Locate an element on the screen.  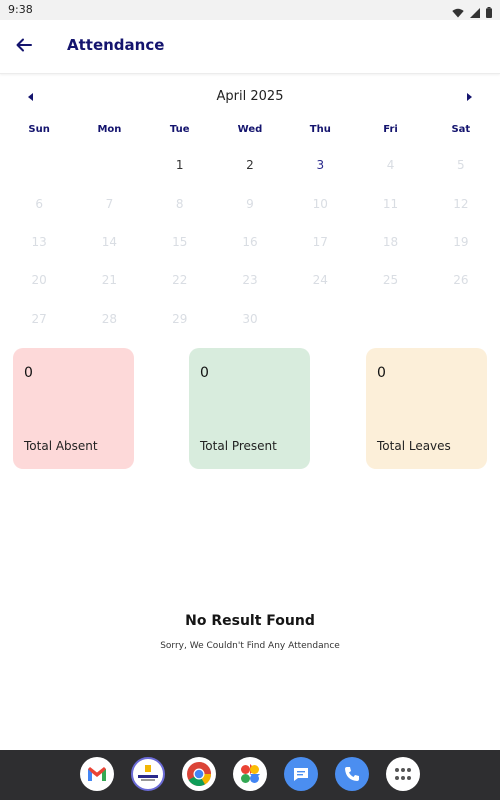
status-bar: 9:38 is located at coordinates (250, 10).